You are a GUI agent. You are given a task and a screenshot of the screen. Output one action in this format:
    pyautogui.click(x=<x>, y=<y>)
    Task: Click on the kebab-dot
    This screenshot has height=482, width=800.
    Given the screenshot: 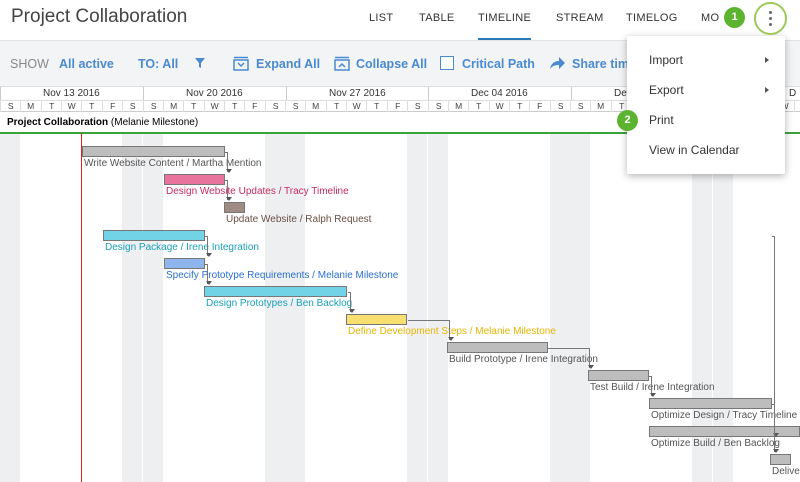 What is the action you would take?
    pyautogui.click(x=770, y=18)
    